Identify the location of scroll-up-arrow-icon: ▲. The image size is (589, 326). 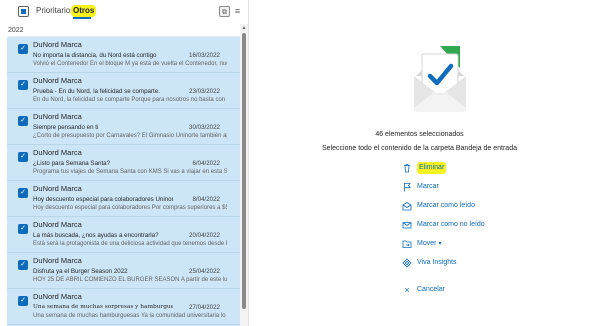
(244, 28).